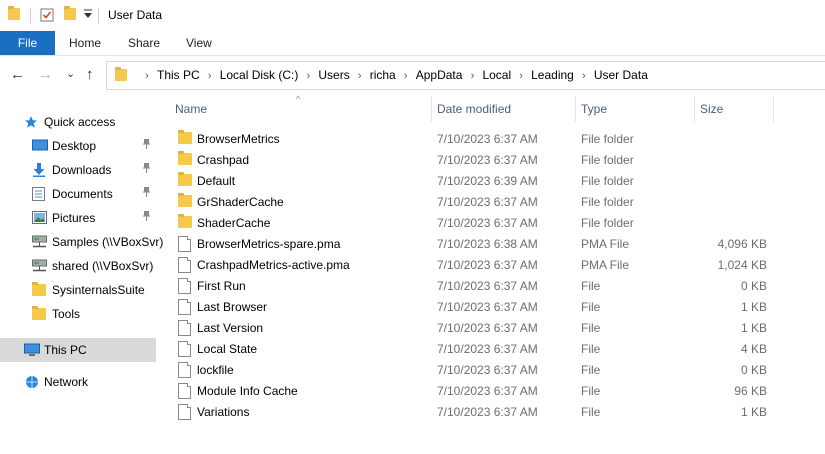 The height and width of the screenshot is (454, 825). What do you see at coordinates (470, 222) in the screenshot?
I see `folder-row: ShaderCache 7/10/2023 6:37 AM File folder` at bounding box center [470, 222].